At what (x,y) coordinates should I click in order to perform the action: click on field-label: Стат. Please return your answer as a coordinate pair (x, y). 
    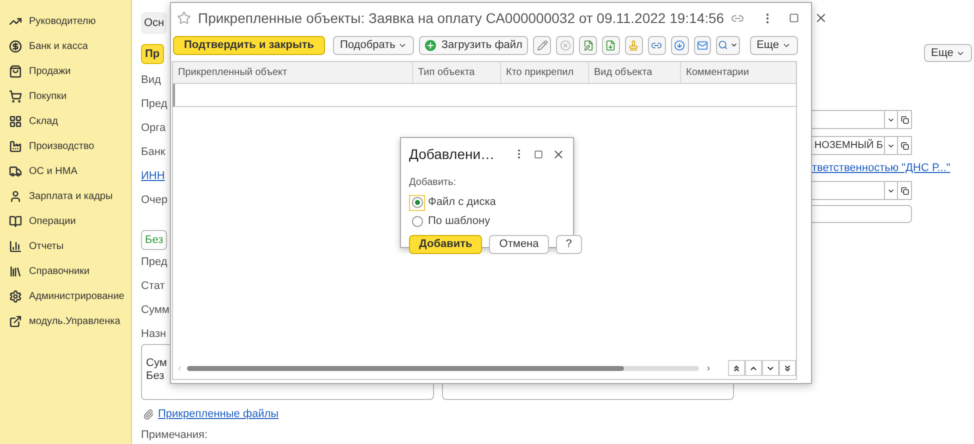
    Looking at the image, I should click on (153, 286).